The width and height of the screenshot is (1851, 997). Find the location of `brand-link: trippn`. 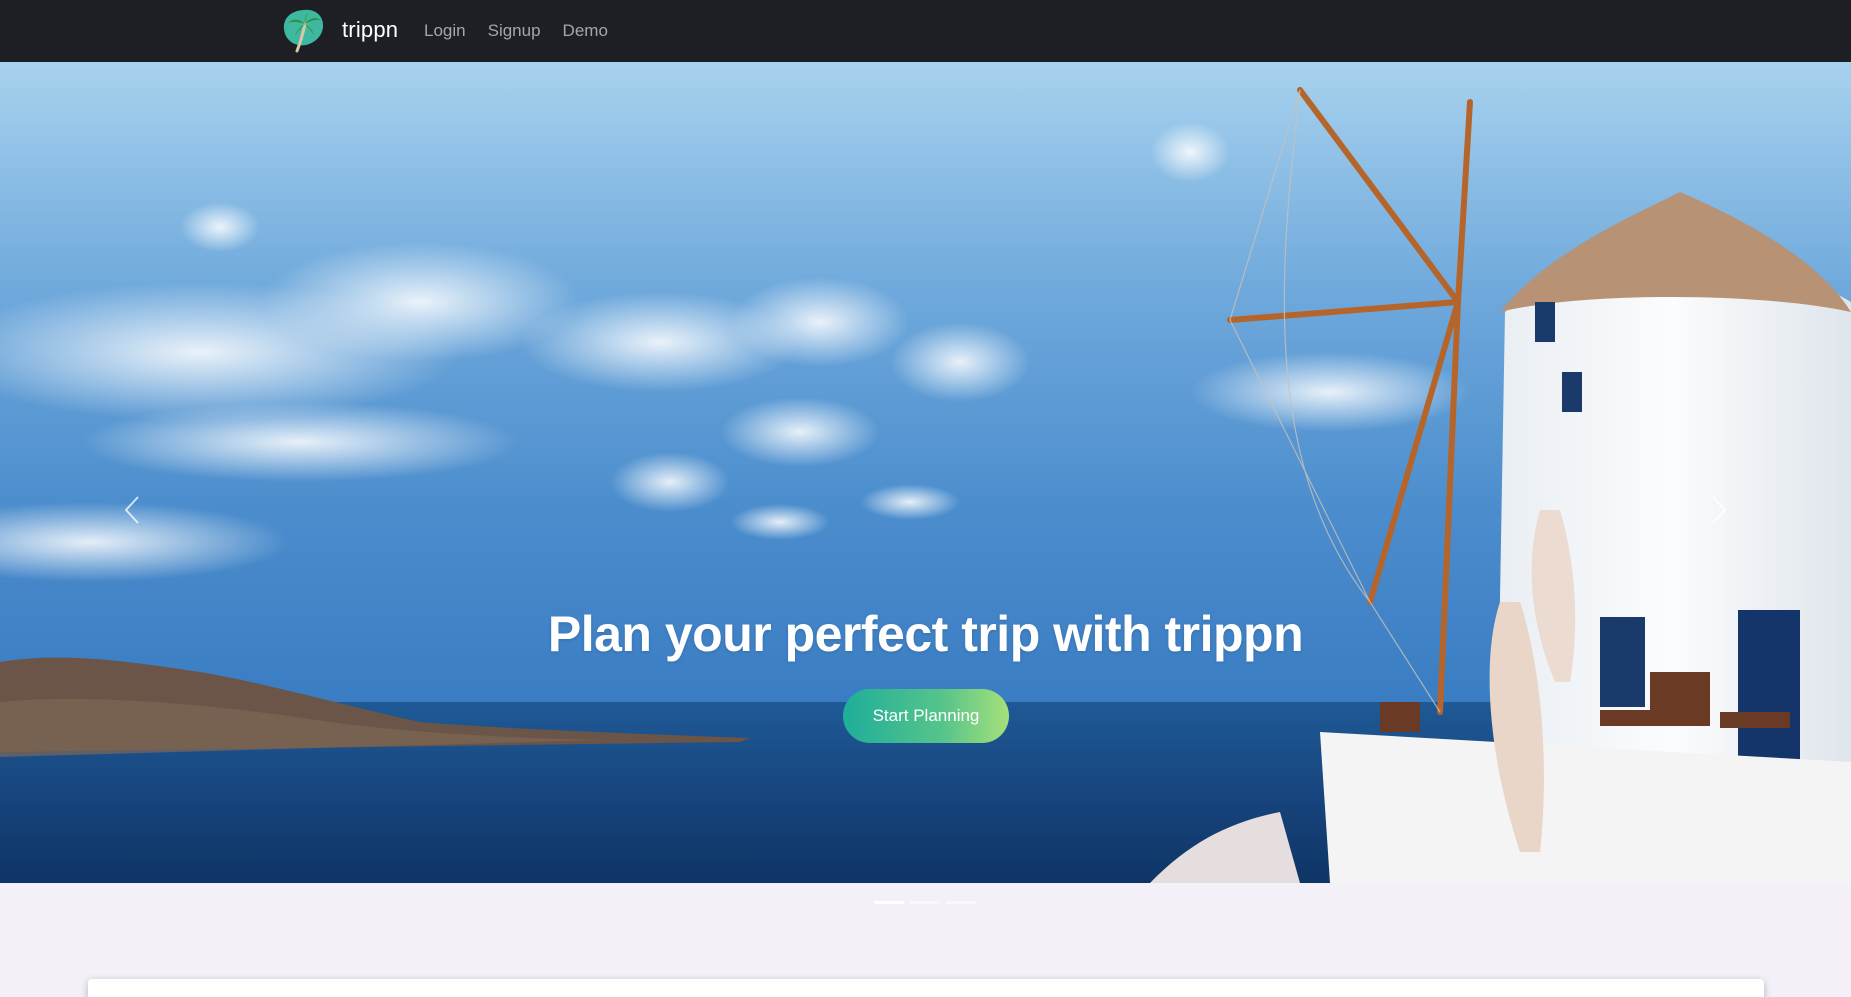

brand-link: trippn is located at coordinates (339, 30).